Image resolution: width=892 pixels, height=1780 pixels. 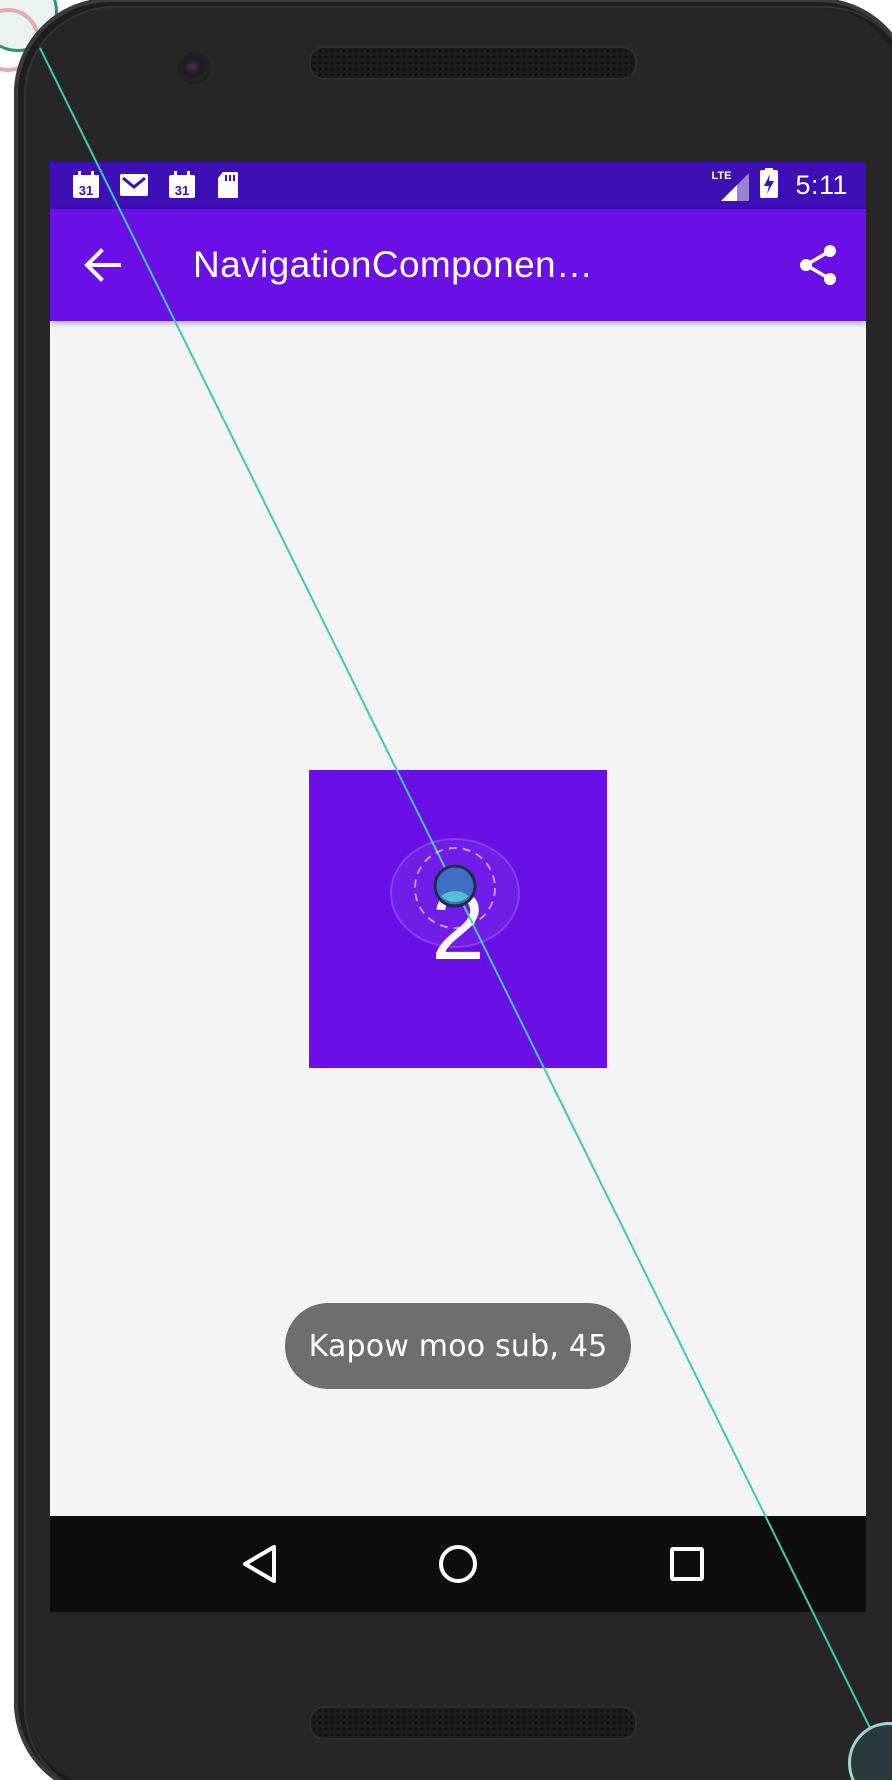 I want to click on calendar-icon: 31, so click(x=86, y=185).